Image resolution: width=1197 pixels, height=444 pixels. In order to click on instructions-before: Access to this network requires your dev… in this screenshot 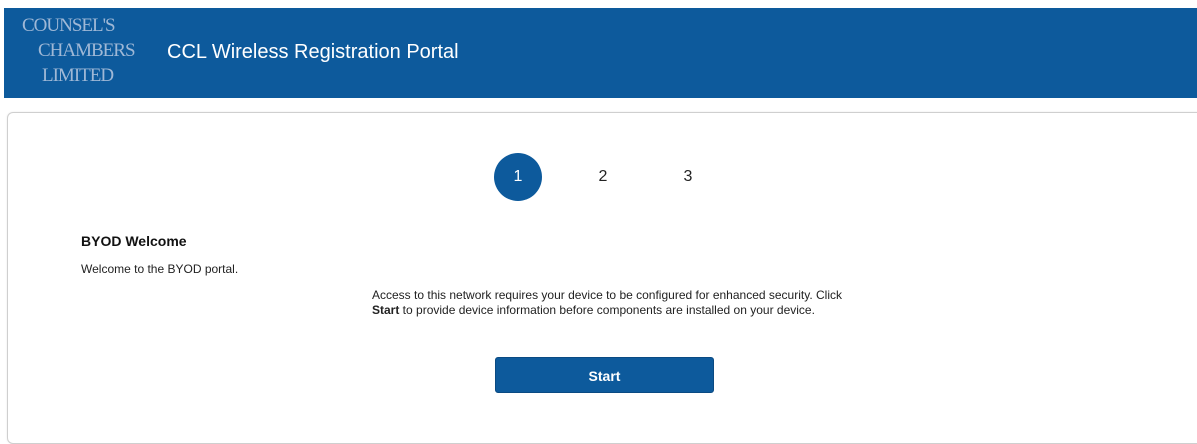, I will do `click(607, 295)`.